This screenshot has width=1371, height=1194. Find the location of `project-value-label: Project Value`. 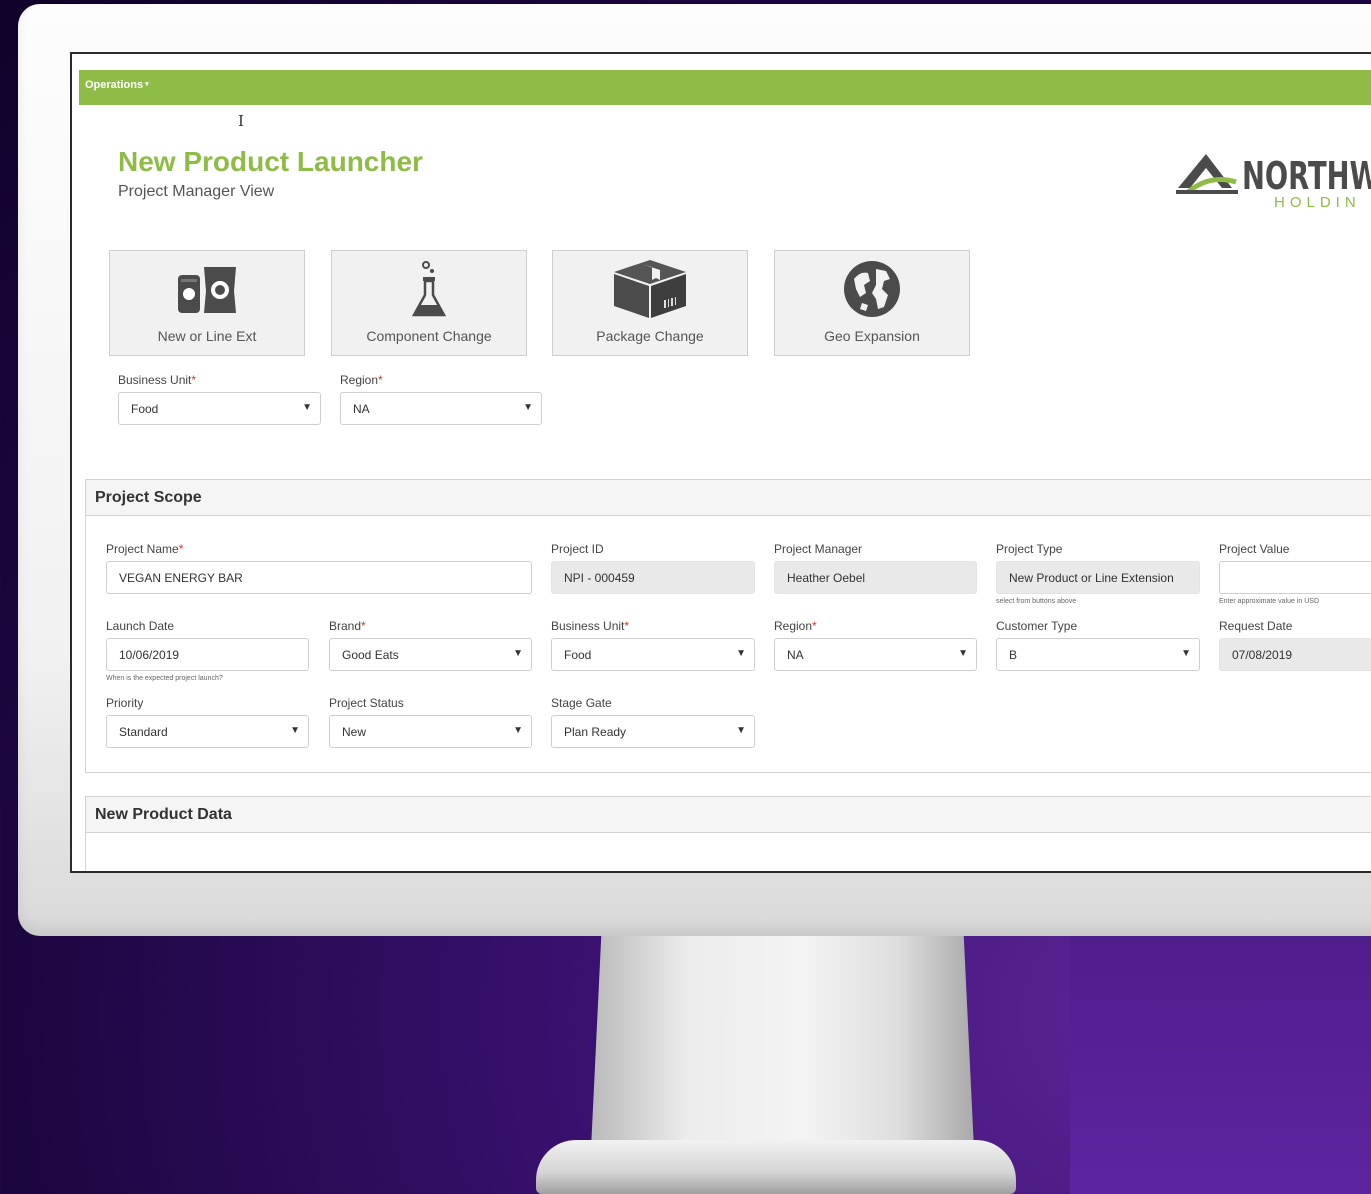

project-value-label: Project Value is located at coordinates (1254, 549).